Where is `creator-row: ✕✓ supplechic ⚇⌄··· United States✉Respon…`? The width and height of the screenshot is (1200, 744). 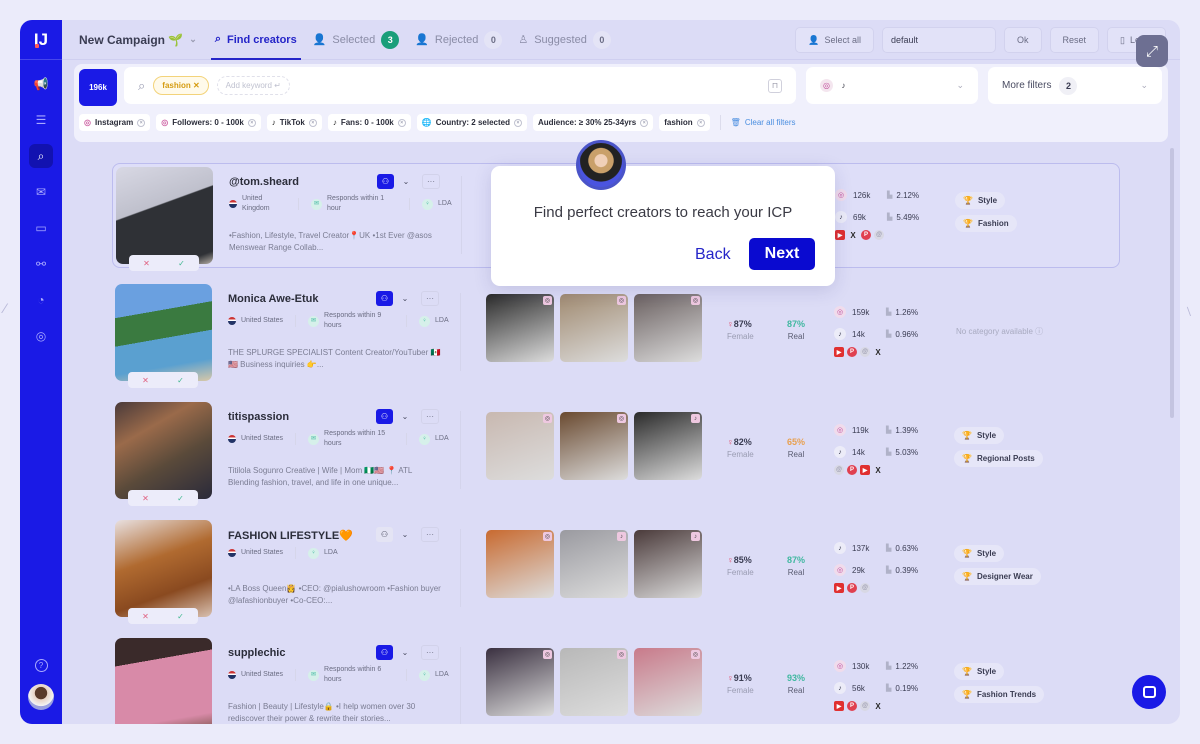
creator-row: ✕✓ supplechic ⚇⌄··· United States✉Respon… is located at coordinates (616, 679).